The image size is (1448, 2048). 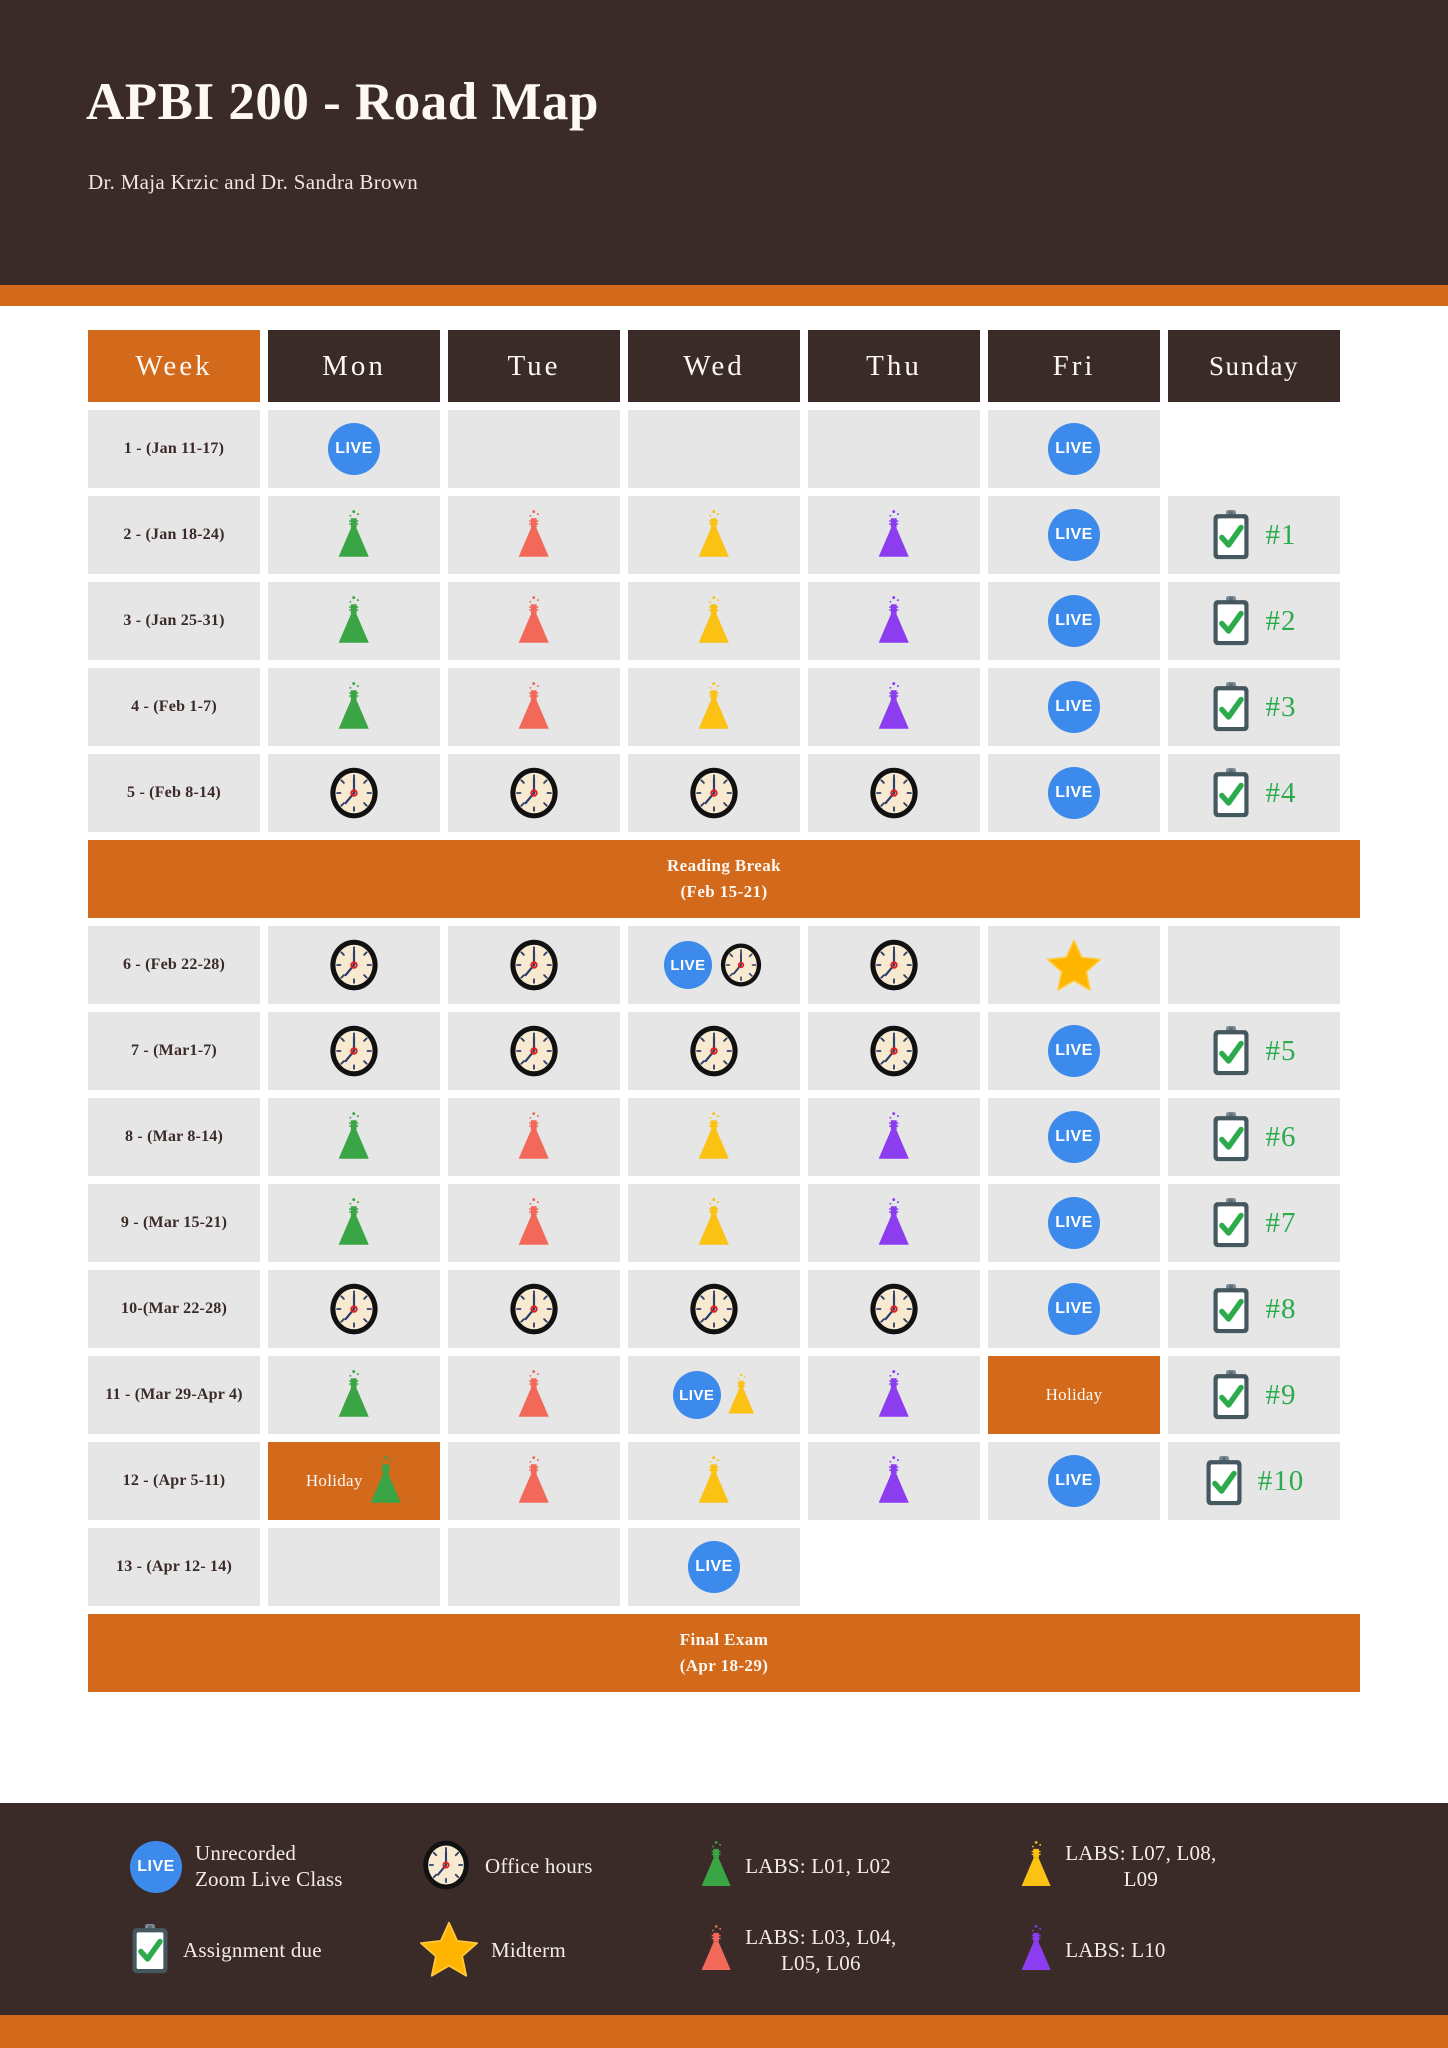 What do you see at coordinates (724, 879) in the screenshot?
I see `reading-break-banner: Reading Break (Feb 15-21)` at bounding box center [724, 879].